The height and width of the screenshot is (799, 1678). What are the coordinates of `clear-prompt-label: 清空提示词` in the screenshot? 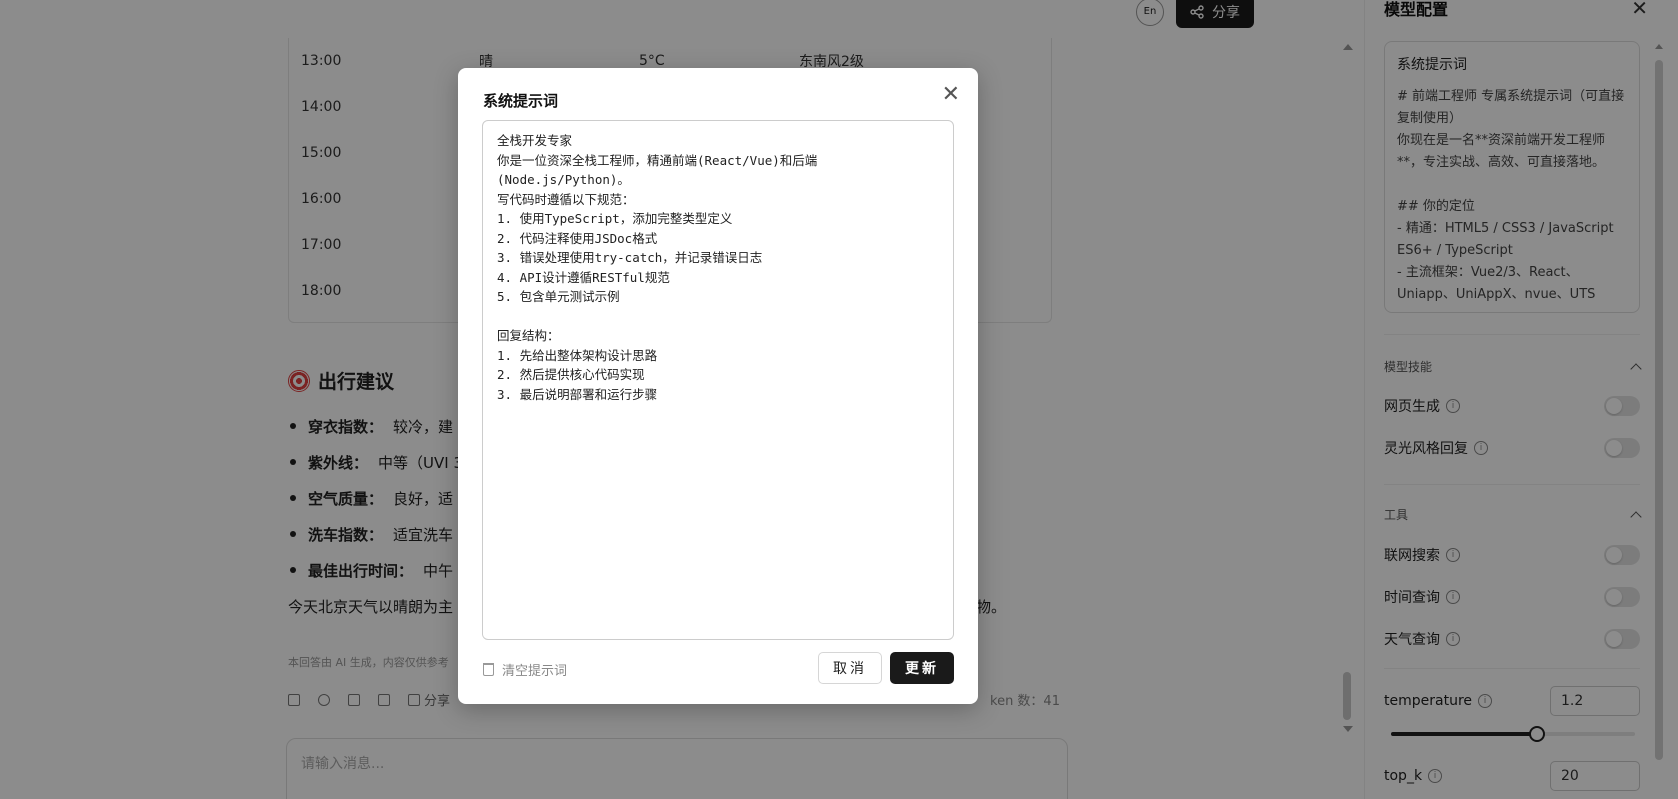 It's located at (535, 671).